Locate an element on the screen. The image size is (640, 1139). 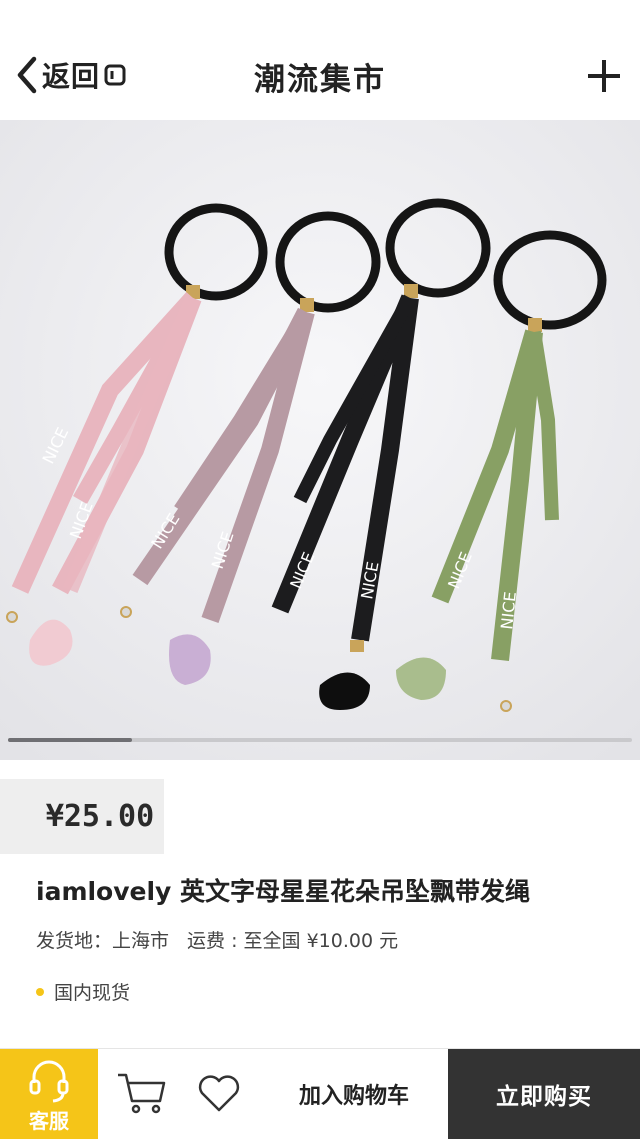
top-nav-bar: 返回 潮流集市 is located at coordinates (320, 60).